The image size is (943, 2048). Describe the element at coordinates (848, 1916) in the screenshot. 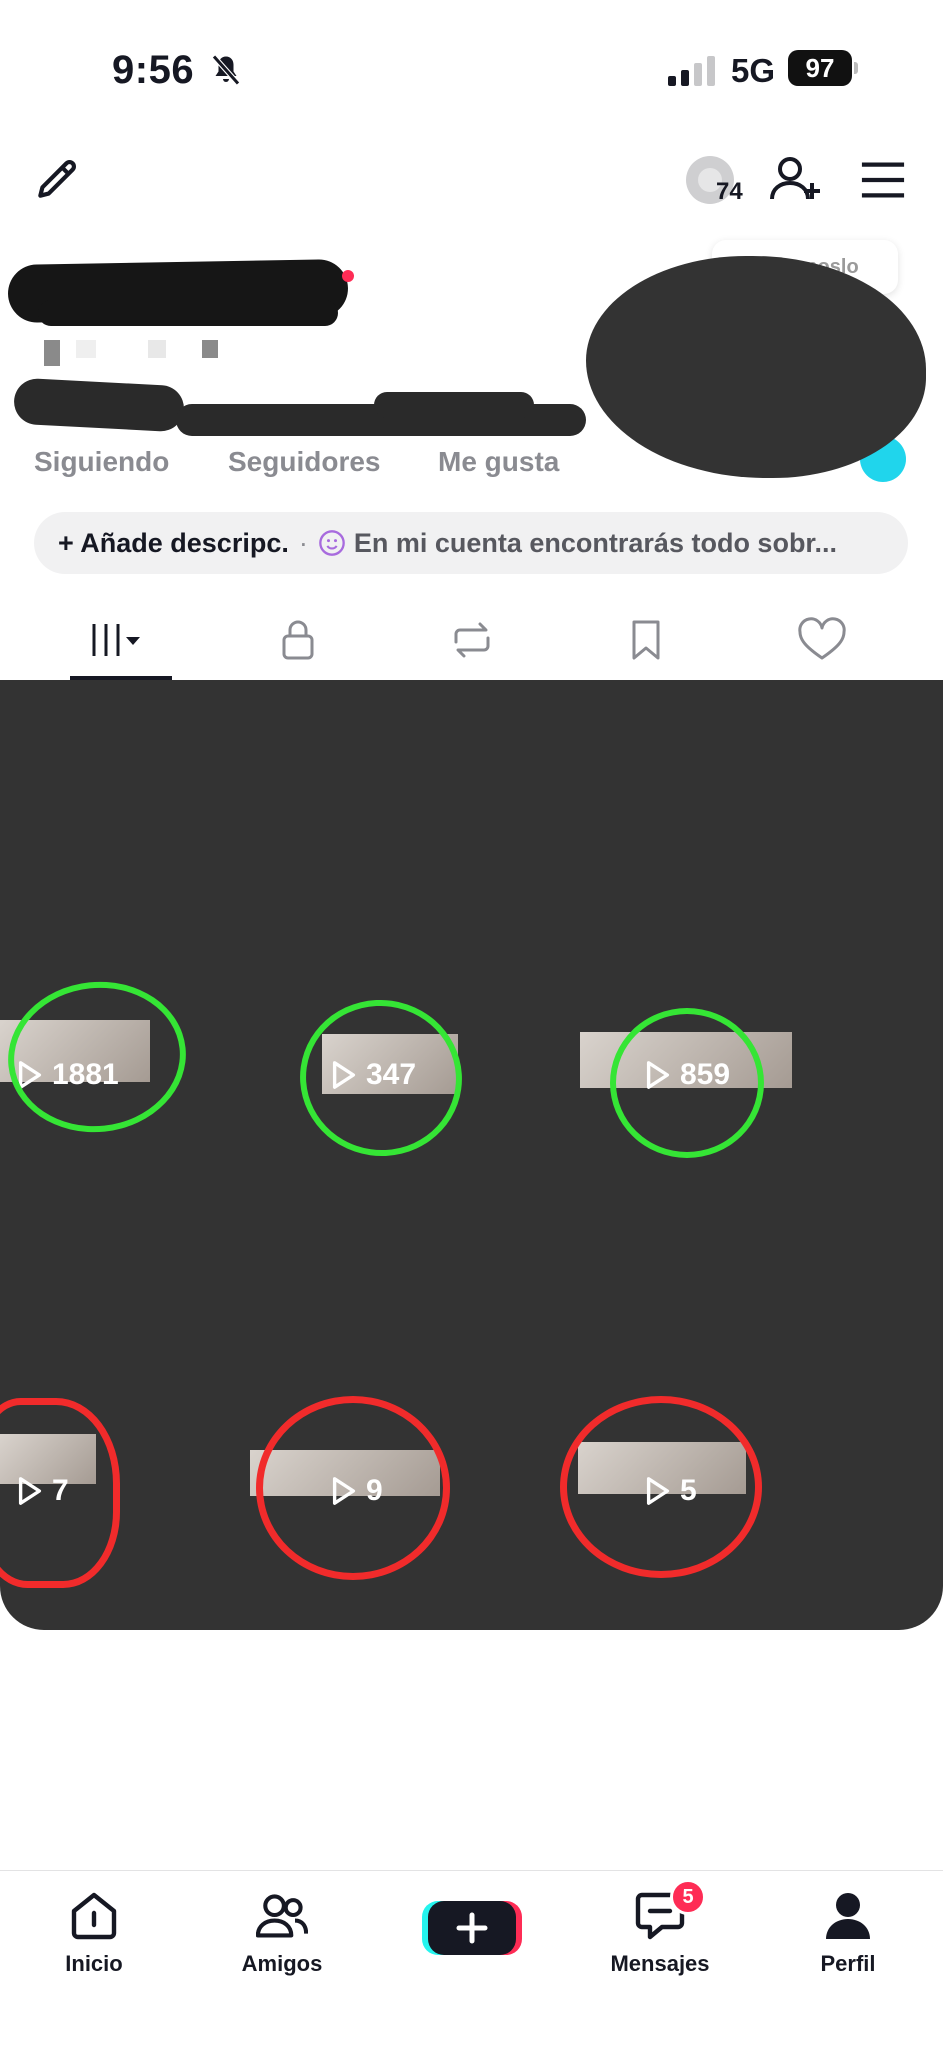

I see `profile-icon` at that location.